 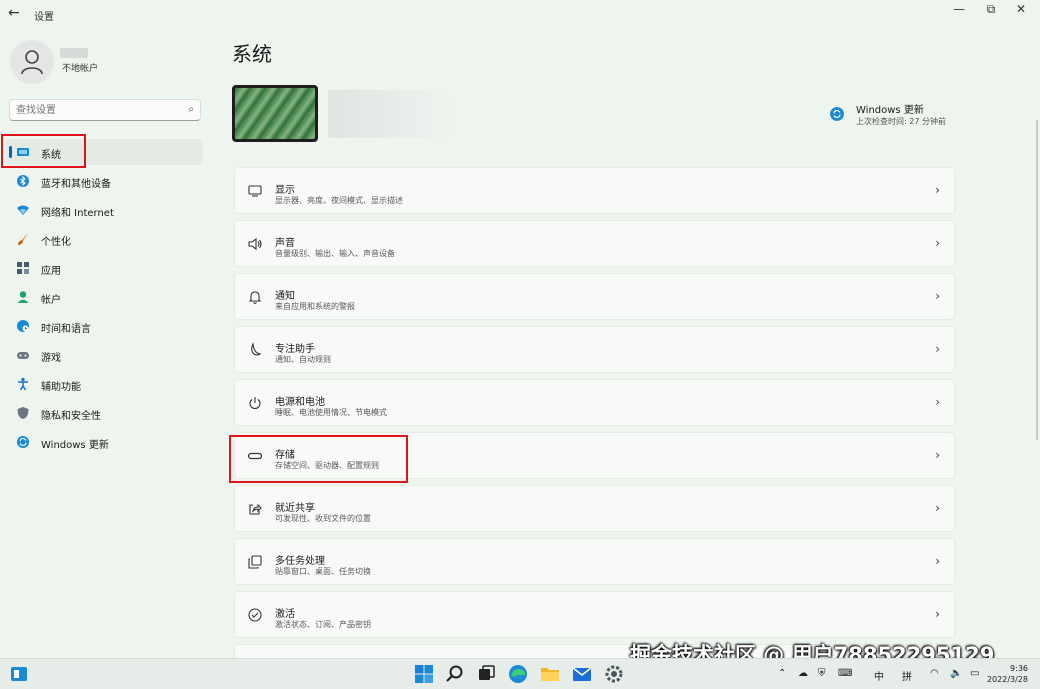 I want to click on card-title: 电源和电池, so click(x=300, y=402).